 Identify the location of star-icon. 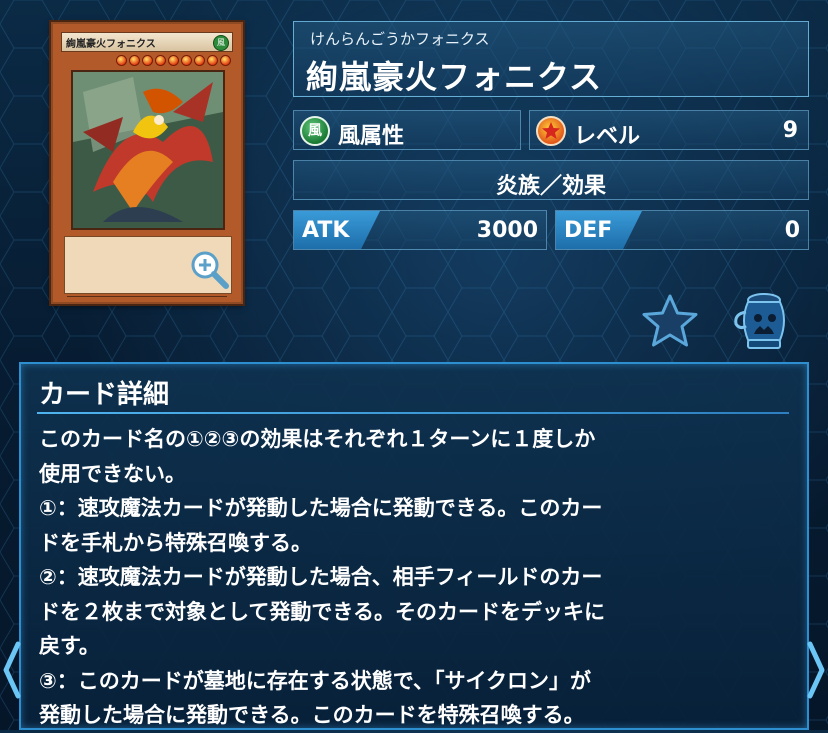
(670, 321).